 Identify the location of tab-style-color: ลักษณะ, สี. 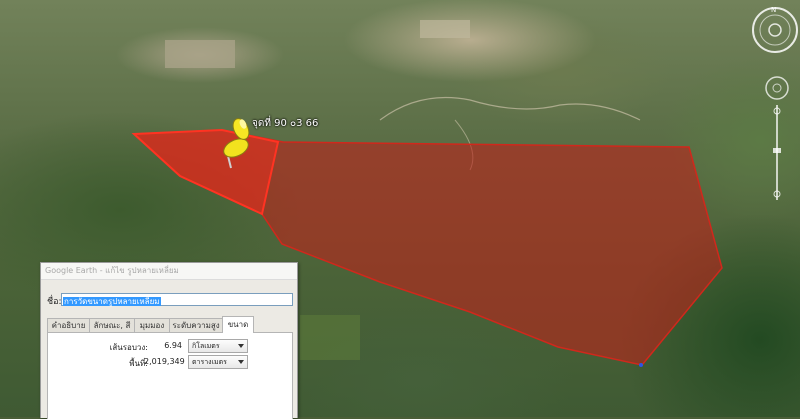
(112, 325).